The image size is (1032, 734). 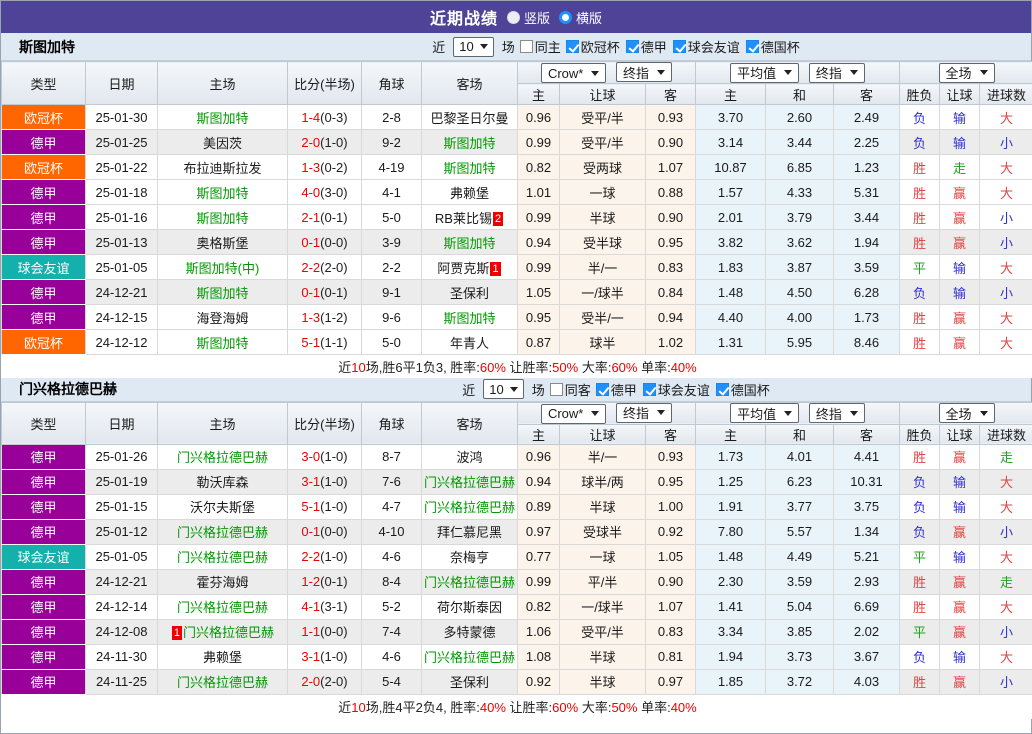 I want to click on handicap-line: 球半, so click(x=602, y=342).